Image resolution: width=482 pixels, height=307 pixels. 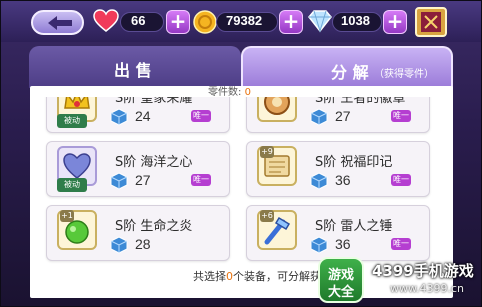 I want to click on item-name: S阶 祝福印记, so click(x=354, y=162).